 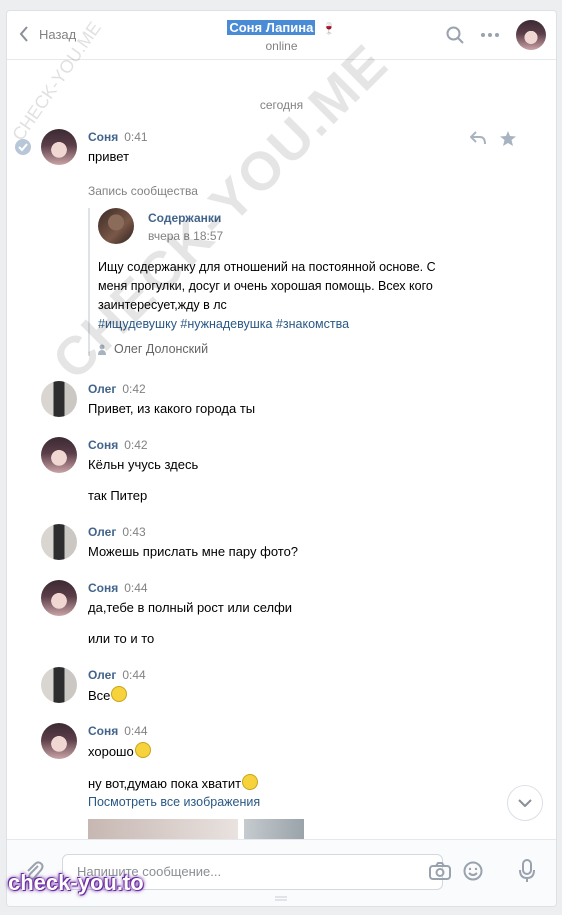 What do you see at coordinates (531, 35) in the screenshot?
I see `peer-avatar` at bounding box center [531, 35].